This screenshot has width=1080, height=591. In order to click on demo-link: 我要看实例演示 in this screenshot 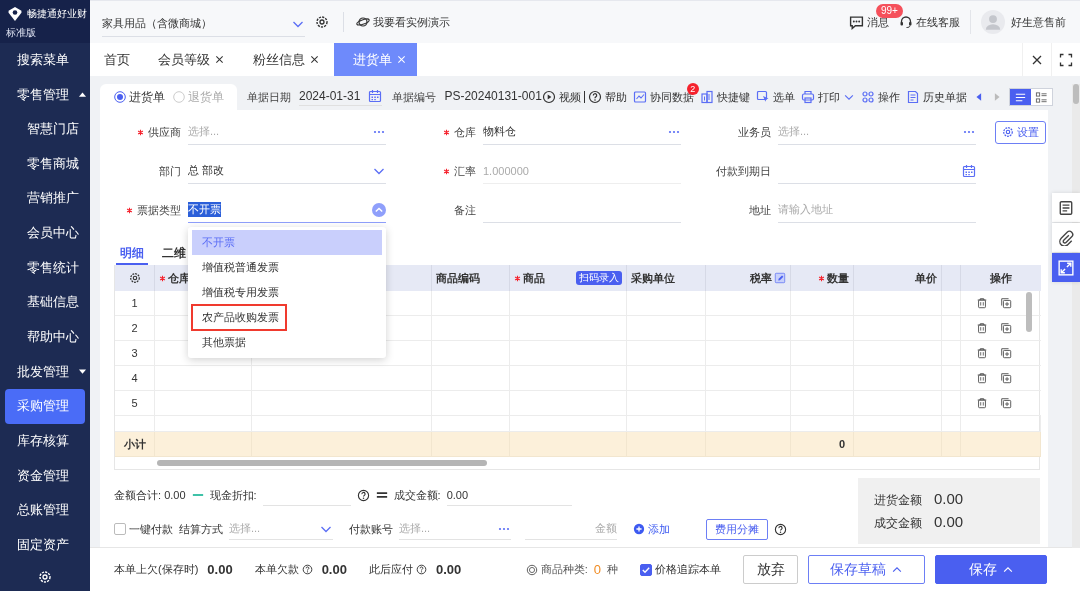, I will do `click(403, 22)`.